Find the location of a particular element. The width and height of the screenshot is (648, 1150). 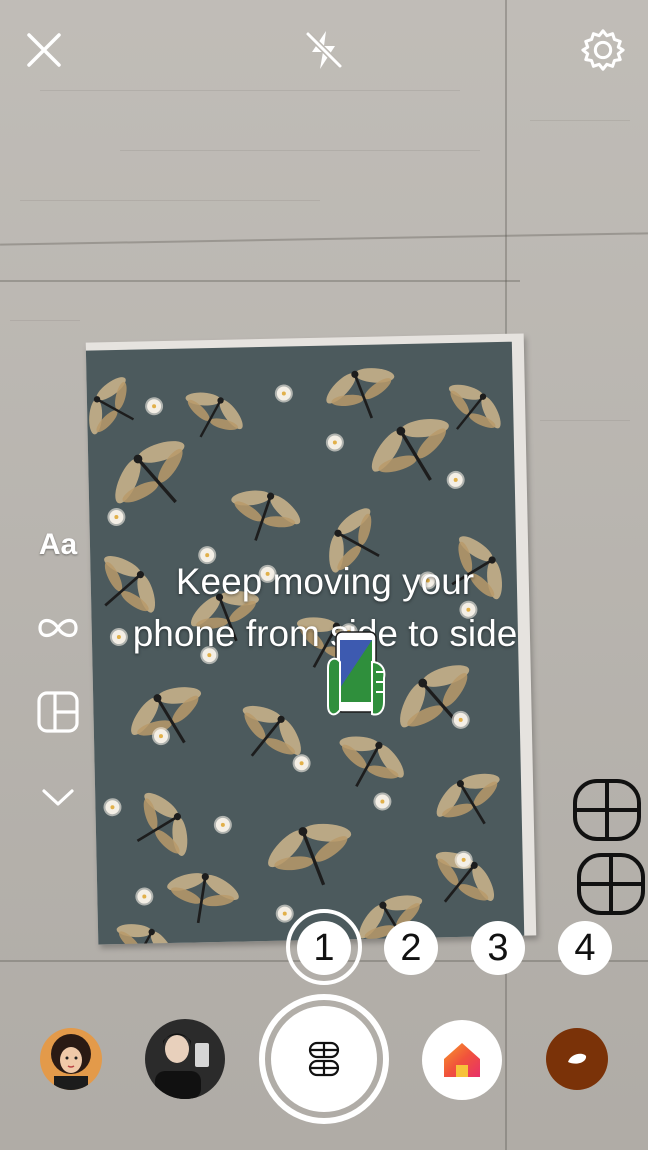

home-effect-icon is located at coordinates (462, 1060).